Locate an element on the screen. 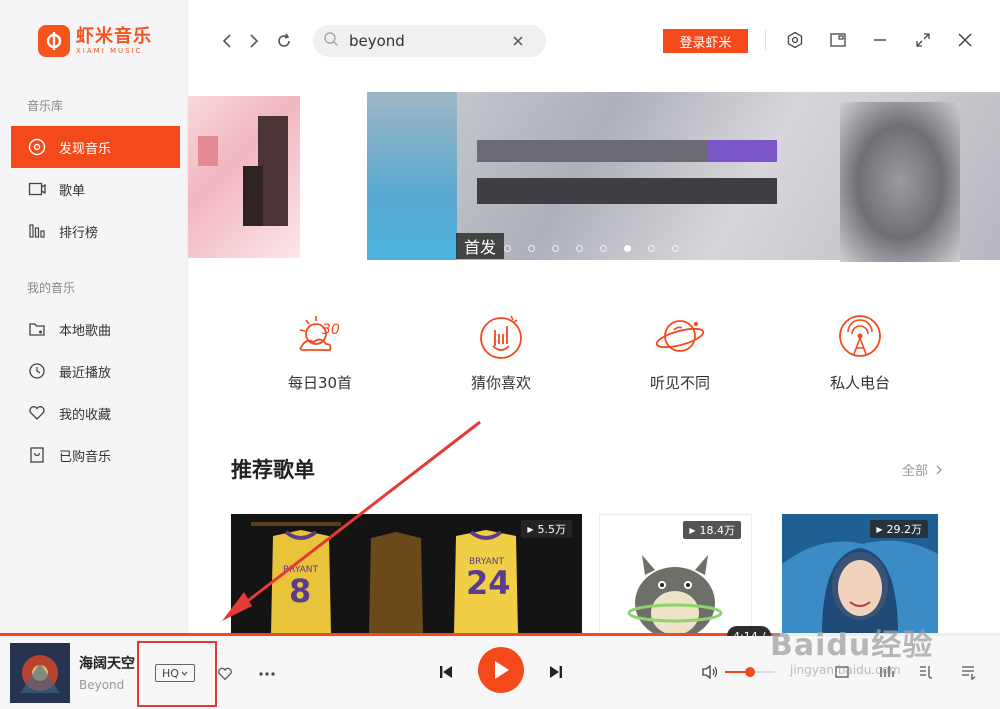 The image size is (1000, 709). search-input is located at coordinates (429, 41).